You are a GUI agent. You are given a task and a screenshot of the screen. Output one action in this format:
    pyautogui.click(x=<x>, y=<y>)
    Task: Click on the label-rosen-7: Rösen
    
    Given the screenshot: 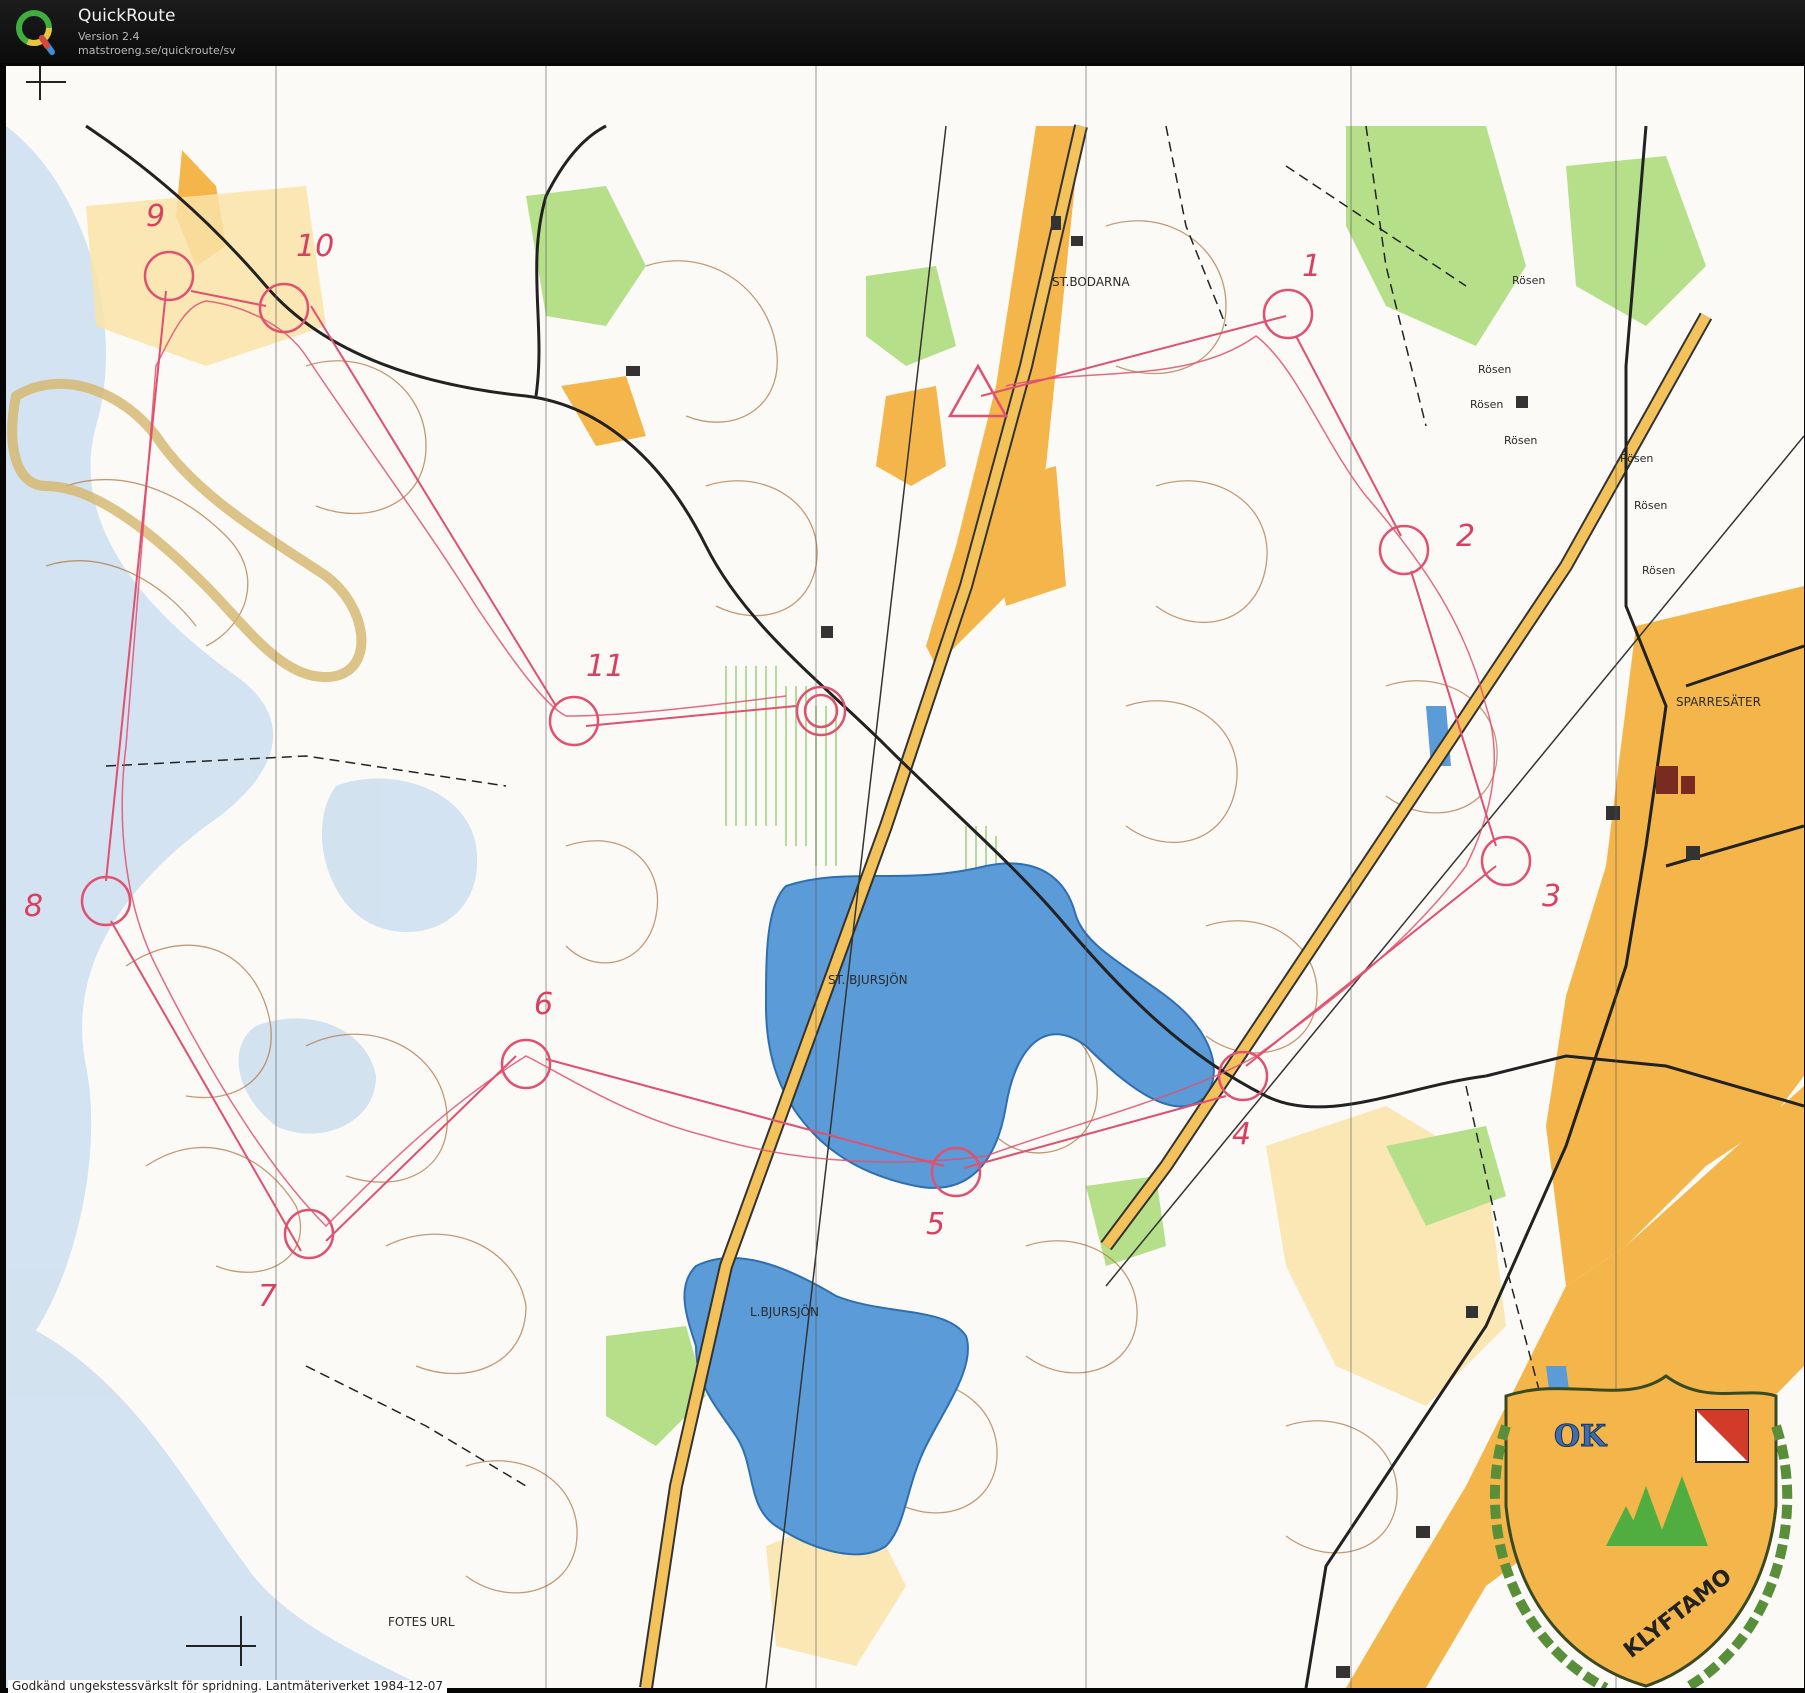 What is the action you would take?
    pyautogui.click(x=1658, y=570)
    